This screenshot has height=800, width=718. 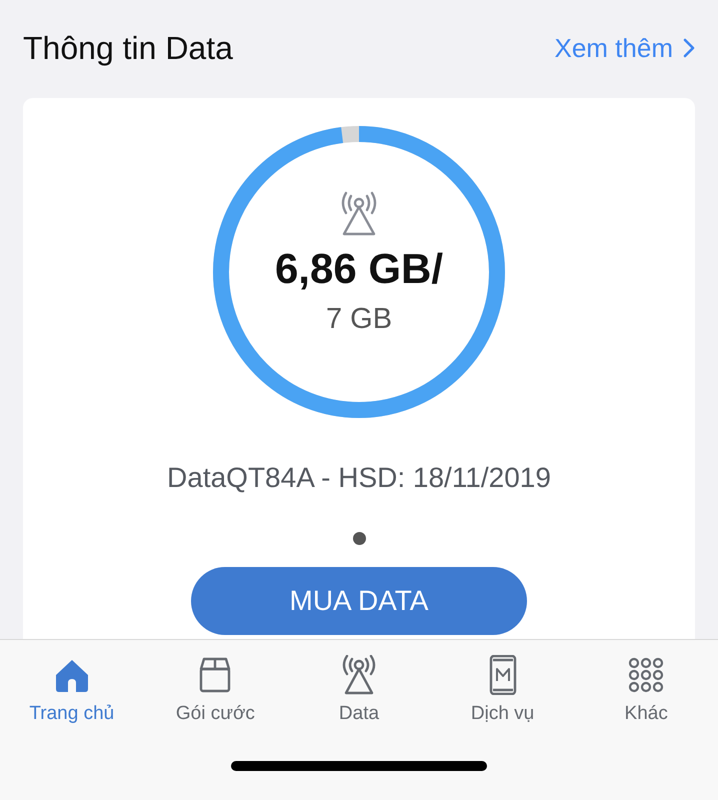 I want to click on see-more-link: Xem thêm, so click(x=624, y=48).